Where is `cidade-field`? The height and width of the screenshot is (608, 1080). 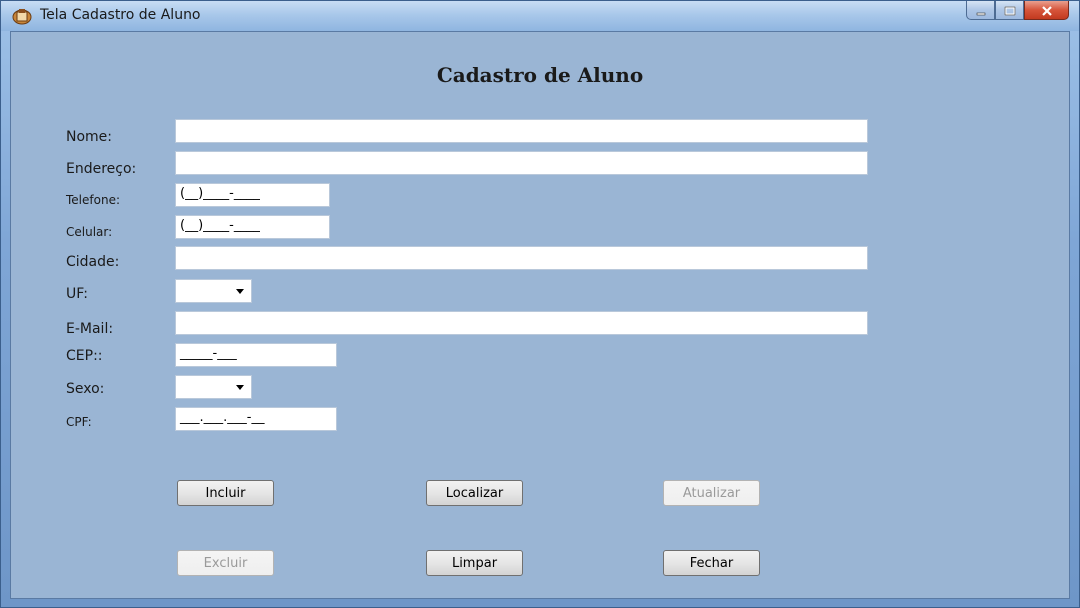
cidade-field is located at coordinates (521, 258).